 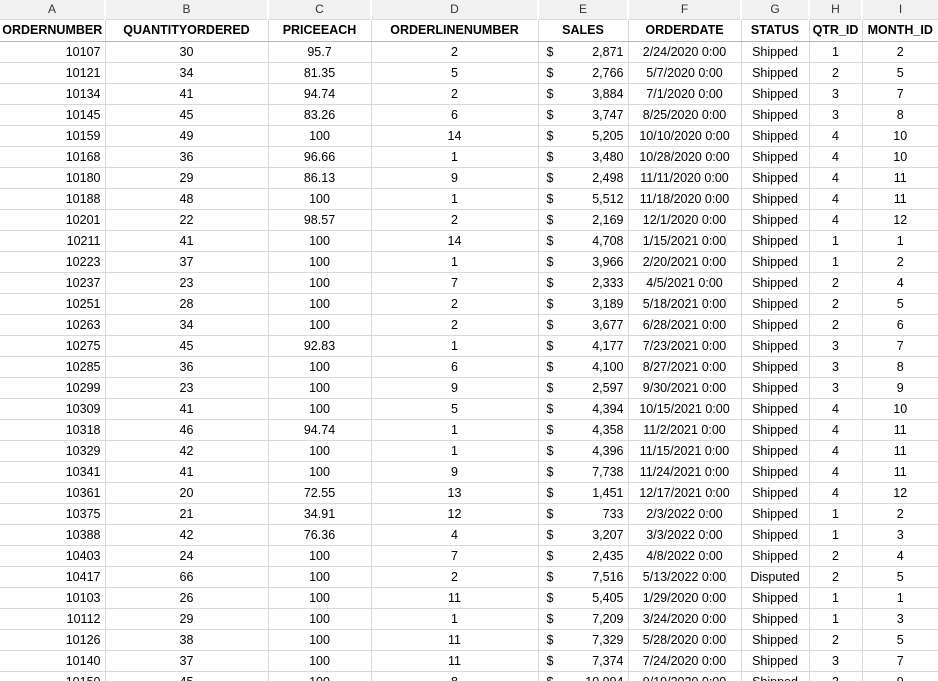 I want to click on cell-ordernumber: 10126, so click(x=53, y=640).